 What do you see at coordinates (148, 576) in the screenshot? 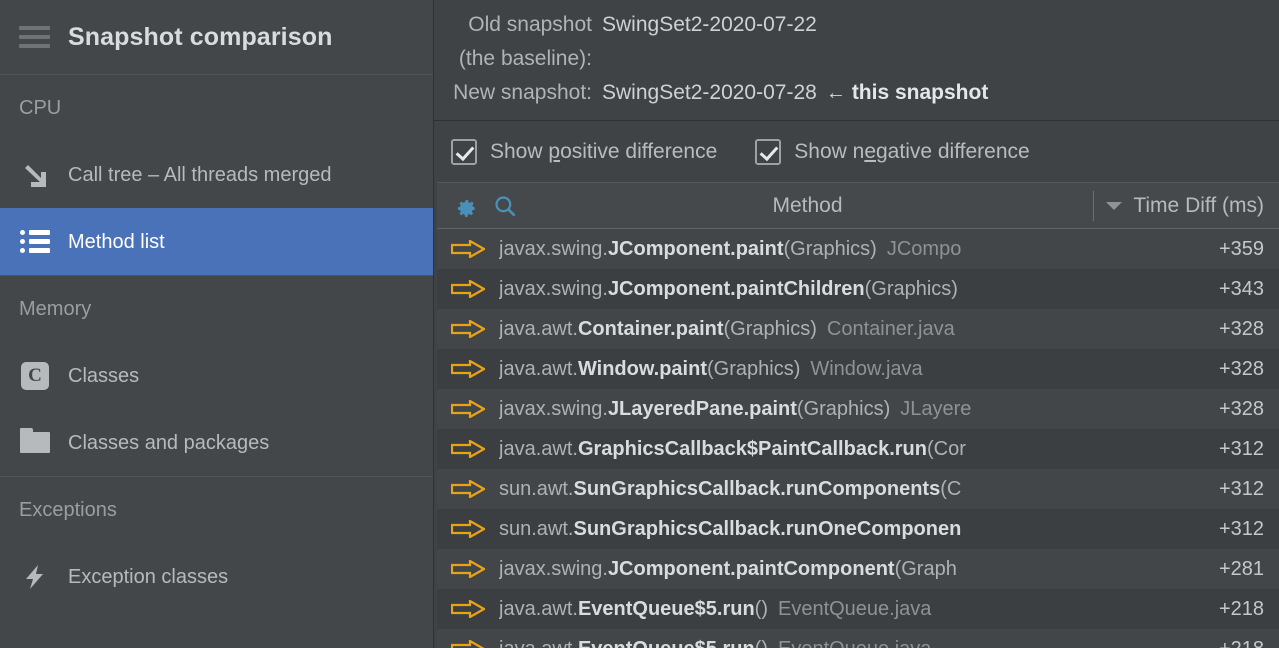
I see `sidebar-item-label: Exception classes` at bounding box center [148, 576].